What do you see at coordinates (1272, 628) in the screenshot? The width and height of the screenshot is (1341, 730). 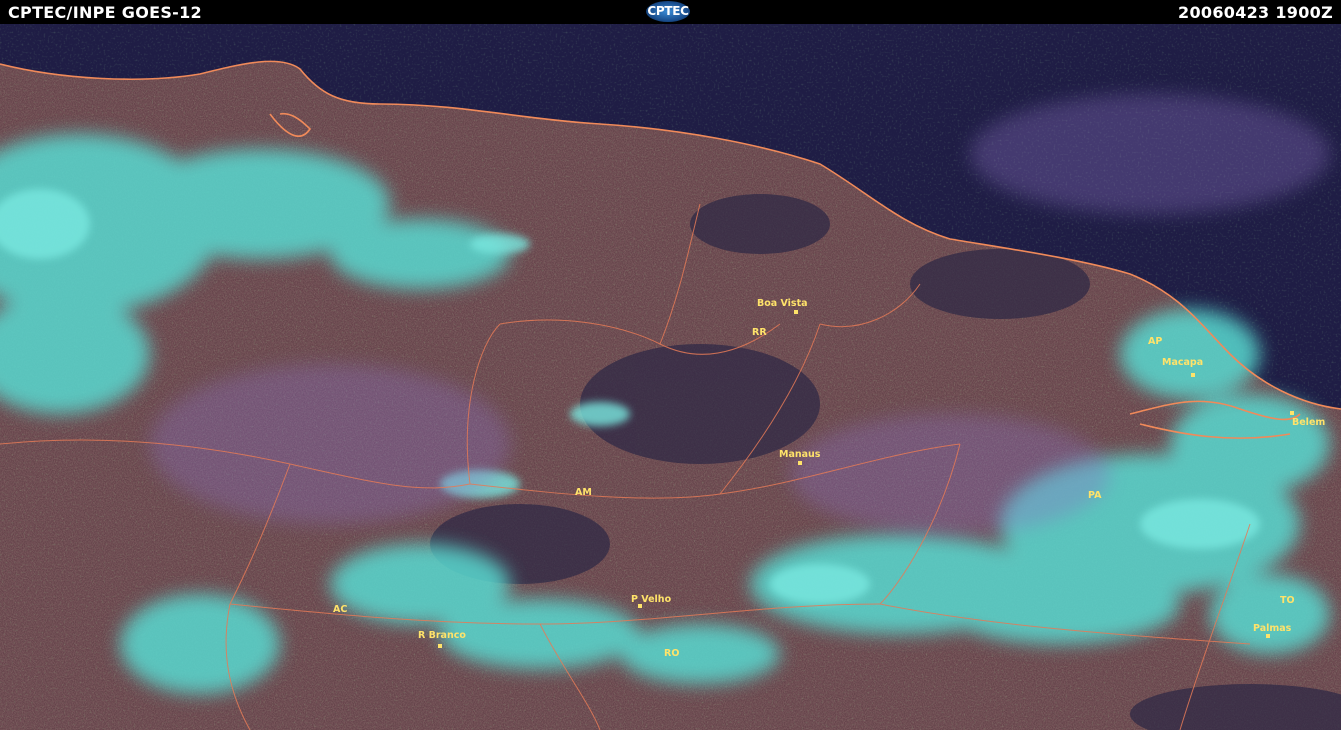 I see `city-label-palmas: Palmas` at bounding box center [1272, 628].